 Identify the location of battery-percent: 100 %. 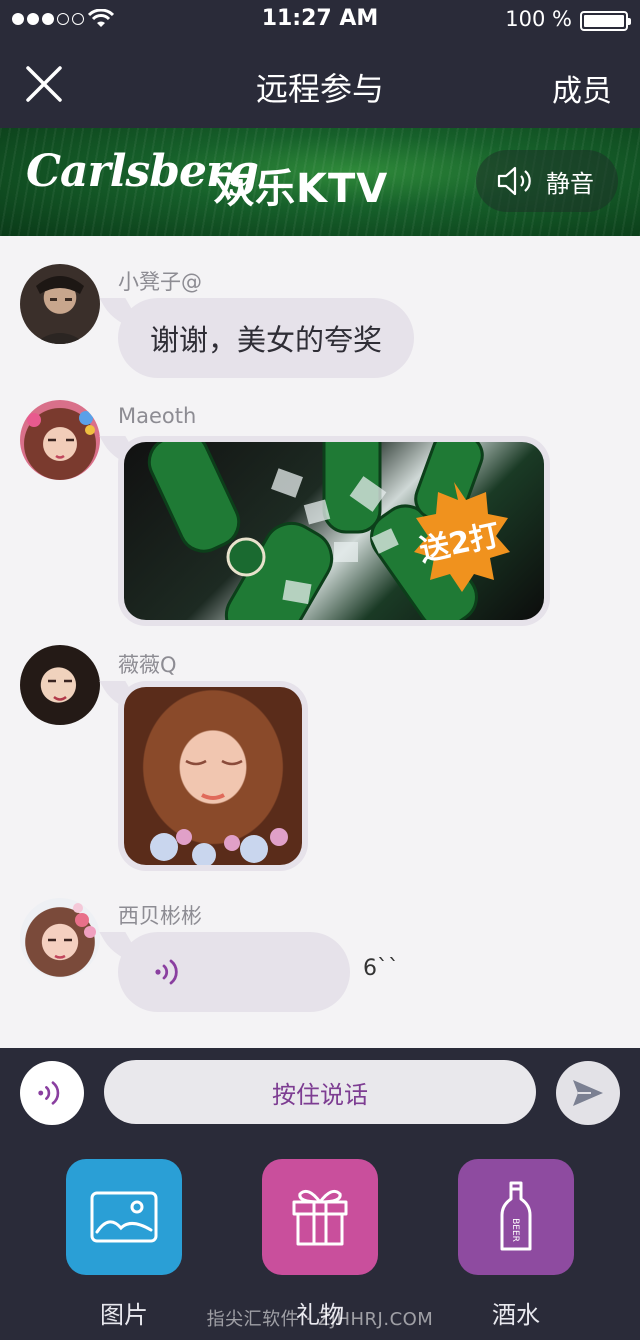
(538, 19).